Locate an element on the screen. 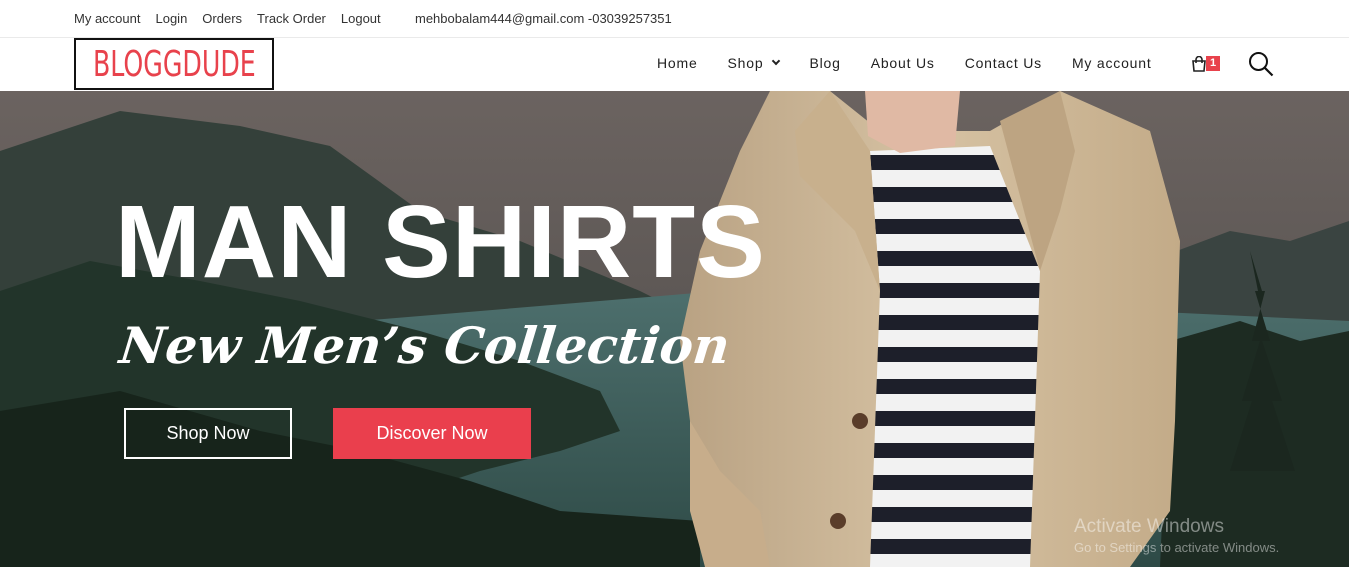 Image resolution: width=1349 pixels, height=567 pixels. search-icon is located at coordinates (1261, 64).